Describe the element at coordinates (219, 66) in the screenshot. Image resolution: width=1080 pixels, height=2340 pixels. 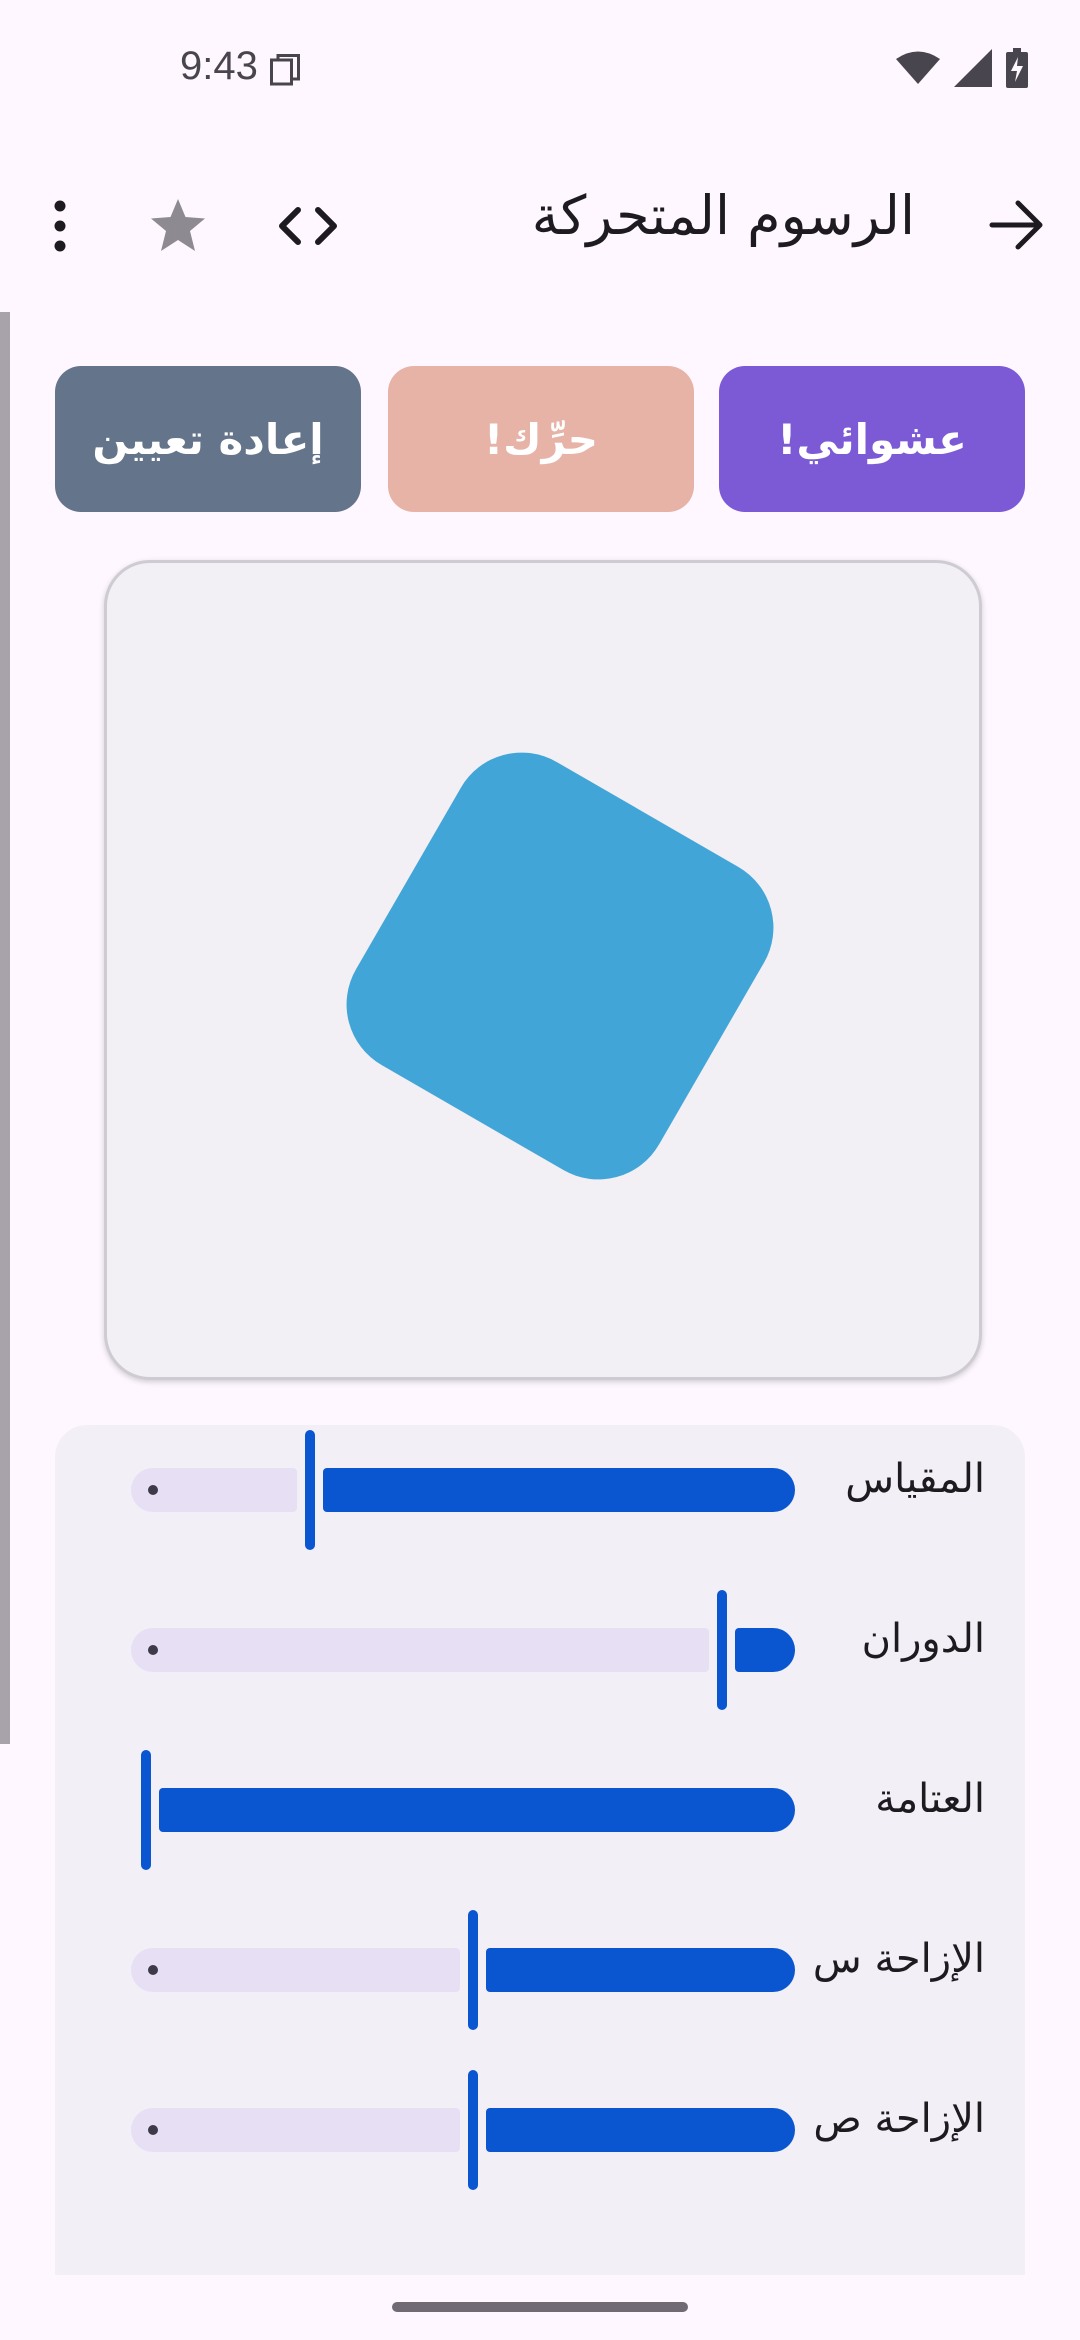
I see `status-time: 9:43` at that location.